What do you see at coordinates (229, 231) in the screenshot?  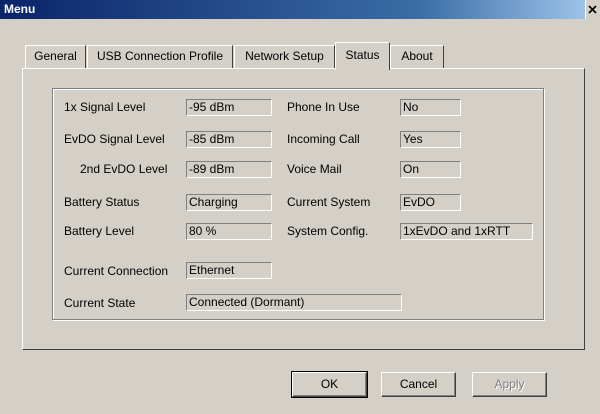 I see `battery-level-value: 80 %` at bounding box center [229, 231].